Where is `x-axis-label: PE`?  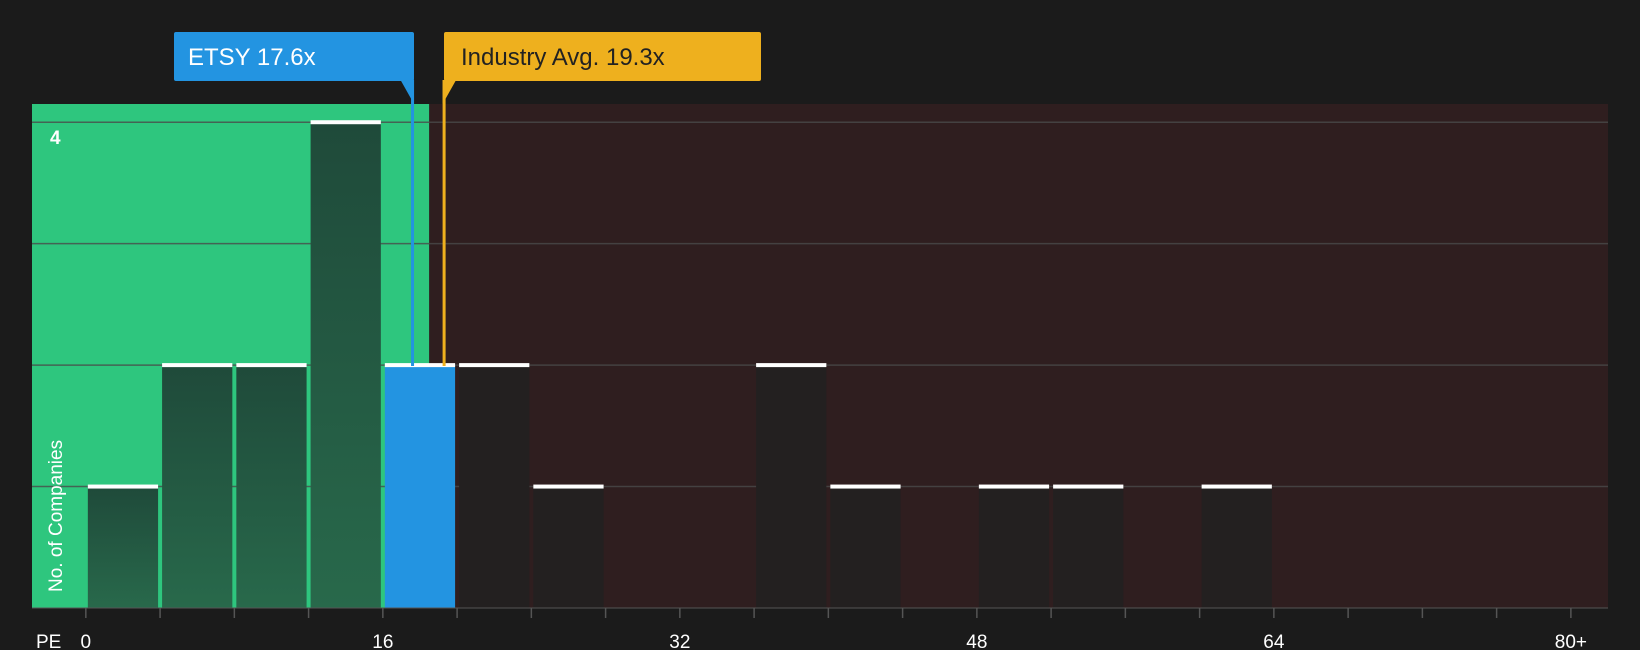 x-axis-label: PE is located at coordinates (48, 641).